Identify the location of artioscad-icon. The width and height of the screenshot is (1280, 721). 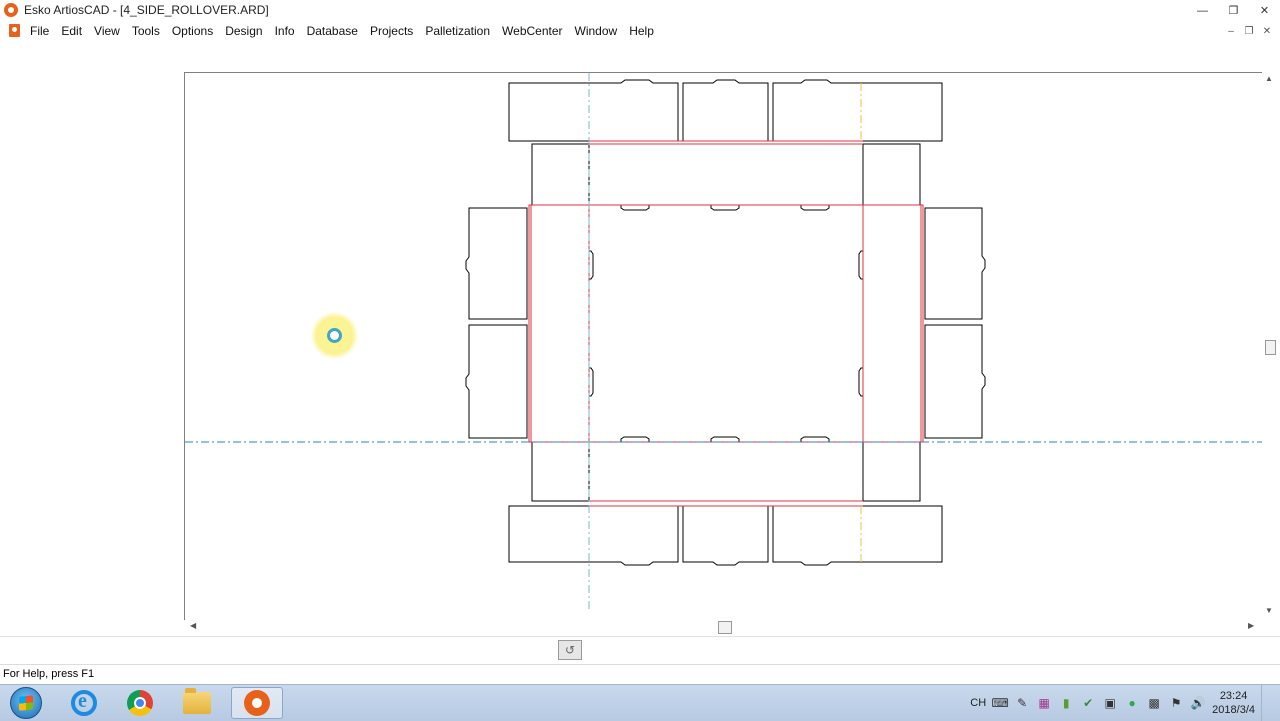
(257, 703).